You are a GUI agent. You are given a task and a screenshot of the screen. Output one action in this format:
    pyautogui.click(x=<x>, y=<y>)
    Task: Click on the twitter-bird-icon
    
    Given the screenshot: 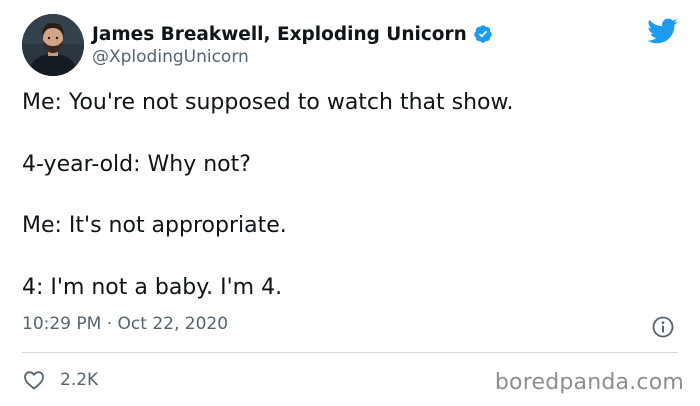 What is the action you would take?
    pyautogui.click(x=662, y=31)
    